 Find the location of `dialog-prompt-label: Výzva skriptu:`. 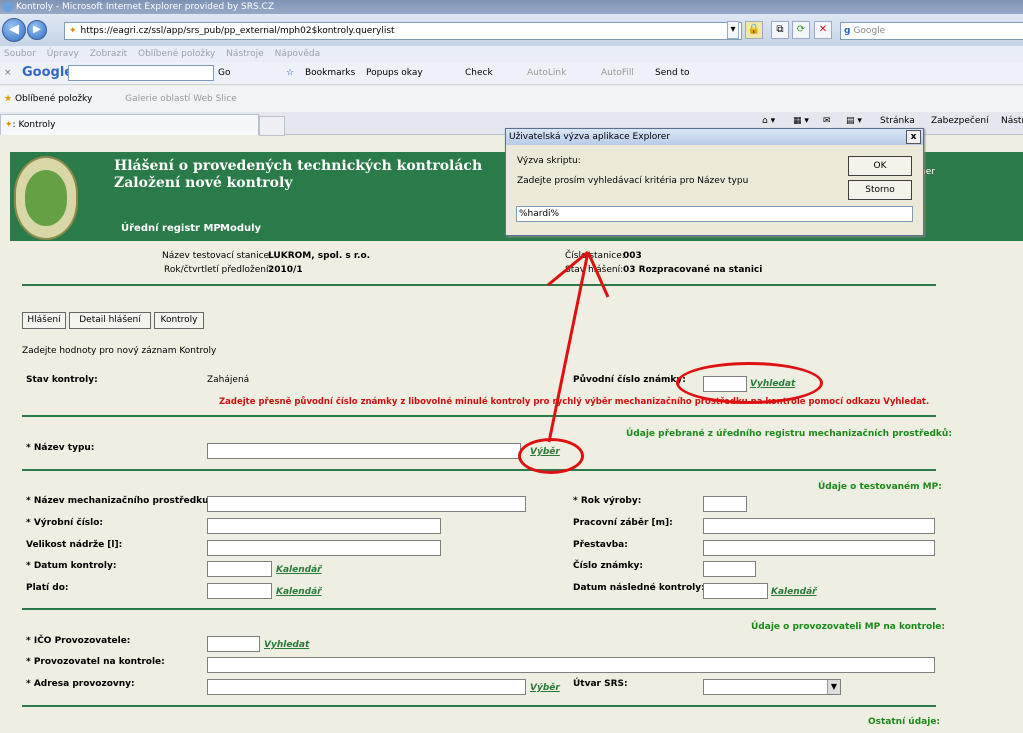

dialog-prompt-label: Výzva skriptu: is located at coordinates (549, 161).